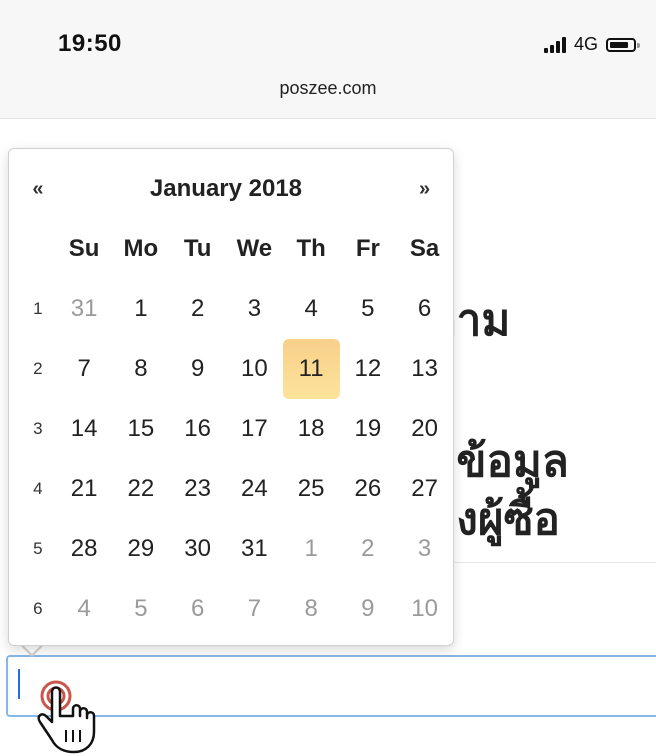 Image resolution: width=656 pixels, height=756 pixels. I want to click on calendar-week-row: 5 28 29 30 31 1 2 3, so click(236, 549).